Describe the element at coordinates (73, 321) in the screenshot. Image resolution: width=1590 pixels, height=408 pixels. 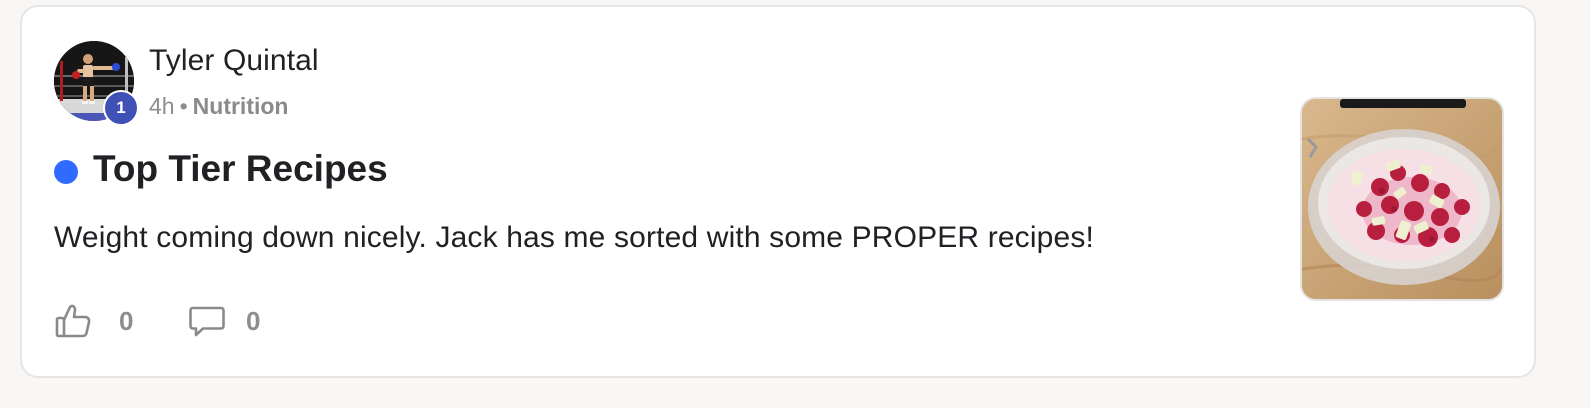
I see `thumbs-up-icon` at that location.